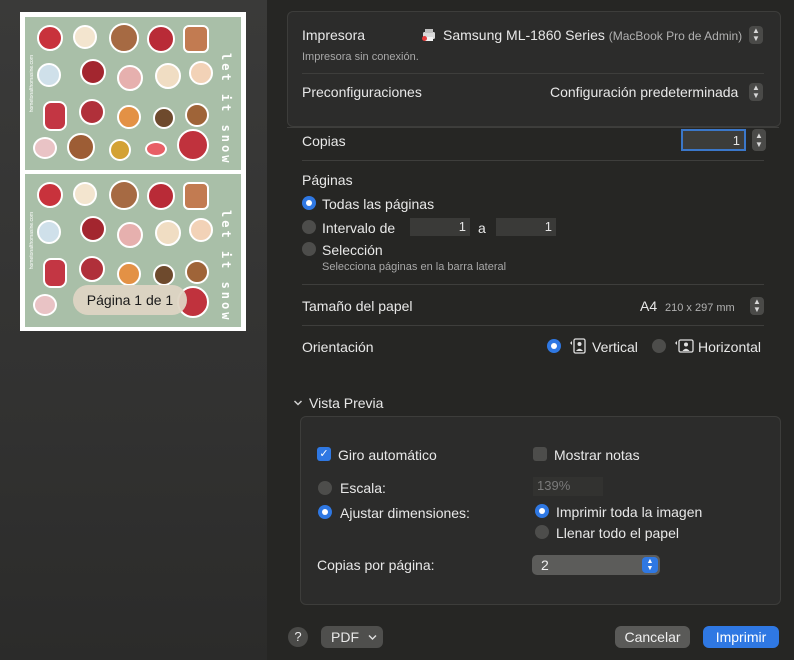  What do you see at coordinates (617, 533) in the screenshot?
I see `fill-paper-label: Llenar todo el papel` at bounding box center [617, 533].